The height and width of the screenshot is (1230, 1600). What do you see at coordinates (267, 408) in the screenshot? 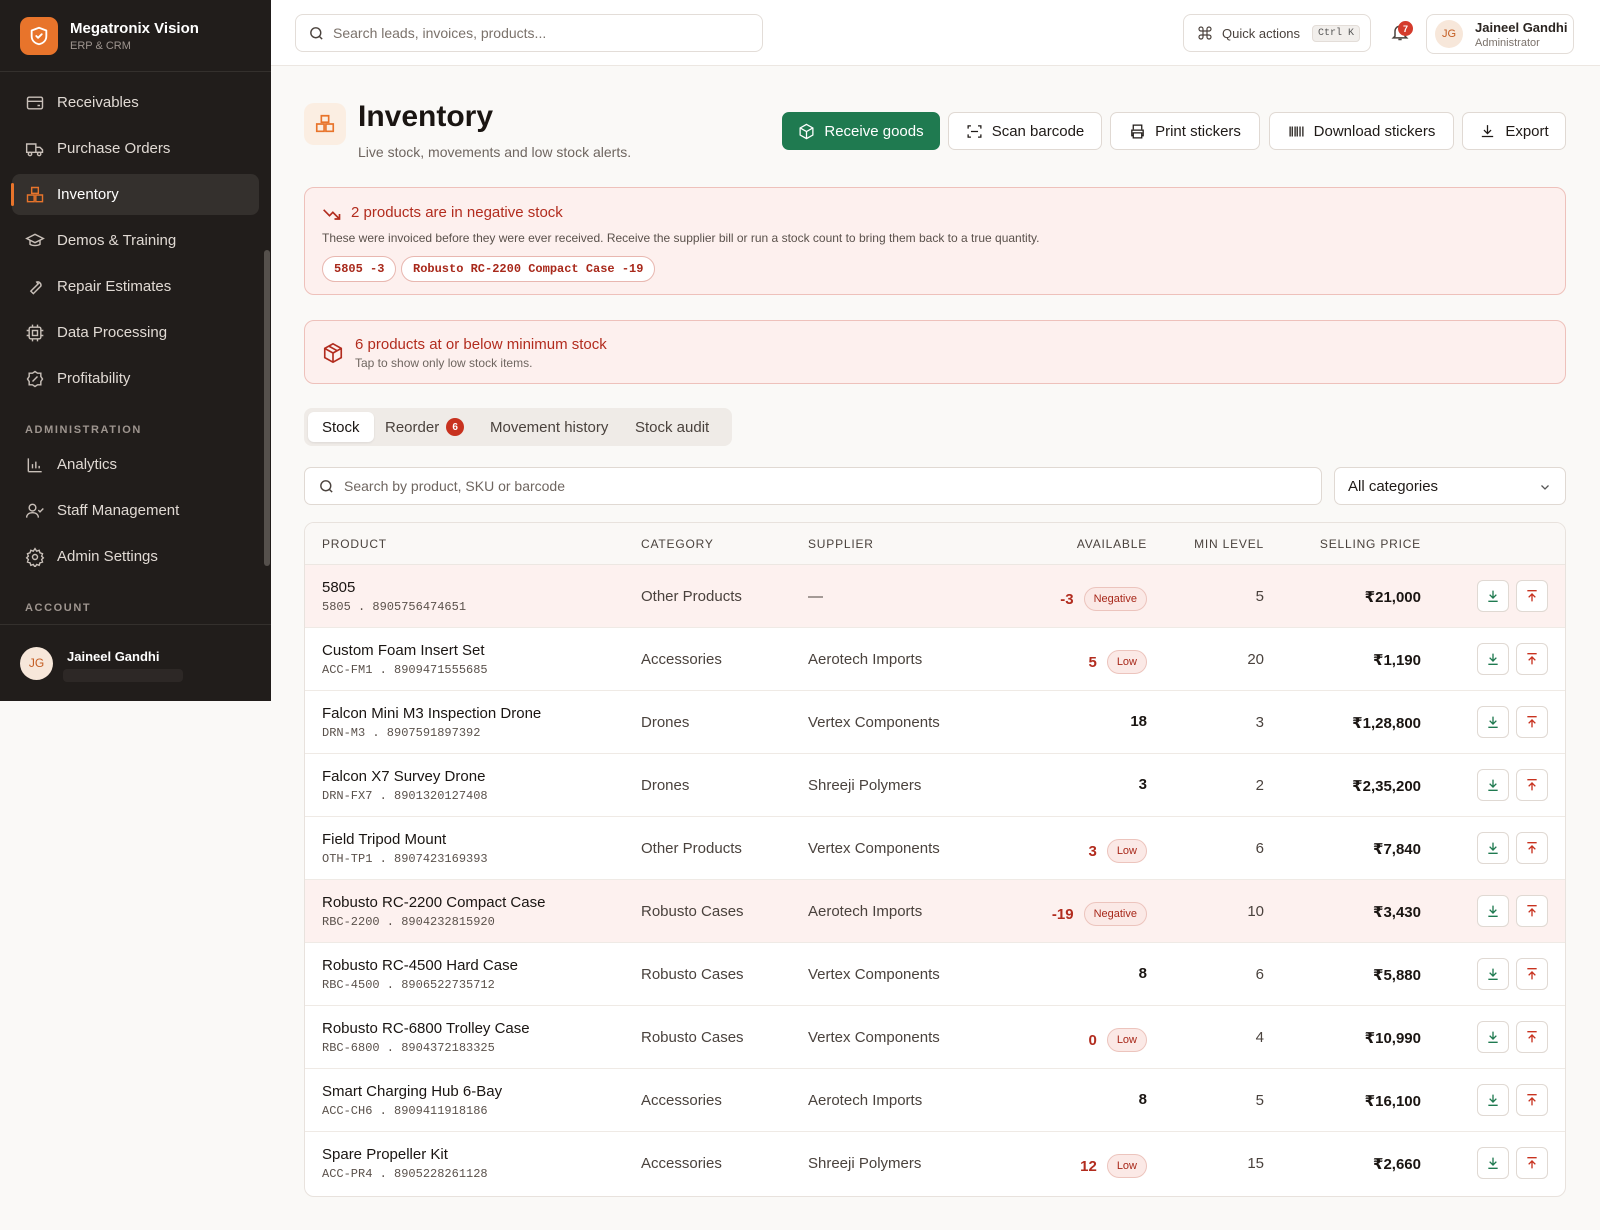
I see `sidebar-scrollbar` at bounding box center [267, 408].